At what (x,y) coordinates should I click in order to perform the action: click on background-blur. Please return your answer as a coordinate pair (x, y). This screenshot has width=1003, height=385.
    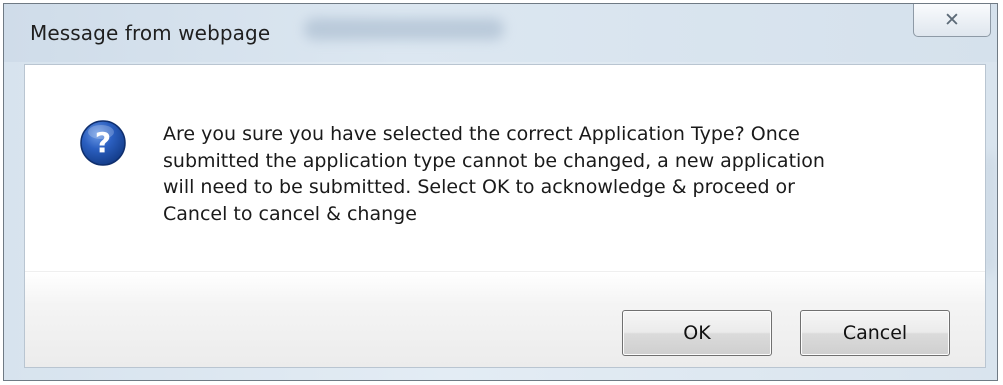
    Looking at the image, I should click on (404, 29).